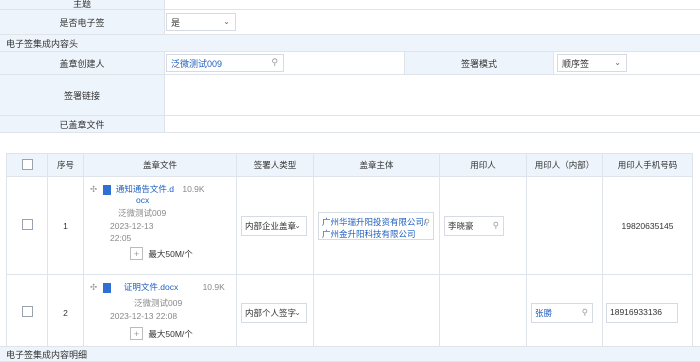  I want to click on topic-label: 主题, so click(82, 4).